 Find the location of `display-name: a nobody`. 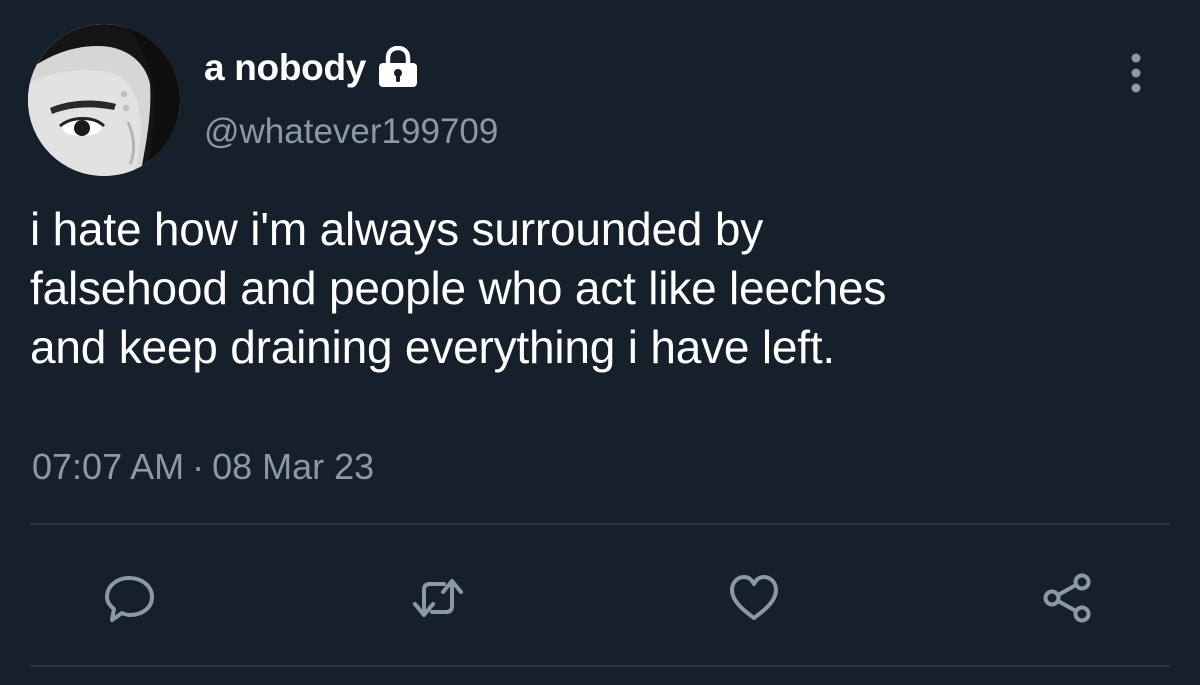

display-name: a nobody is located at coordinates (285, 68).